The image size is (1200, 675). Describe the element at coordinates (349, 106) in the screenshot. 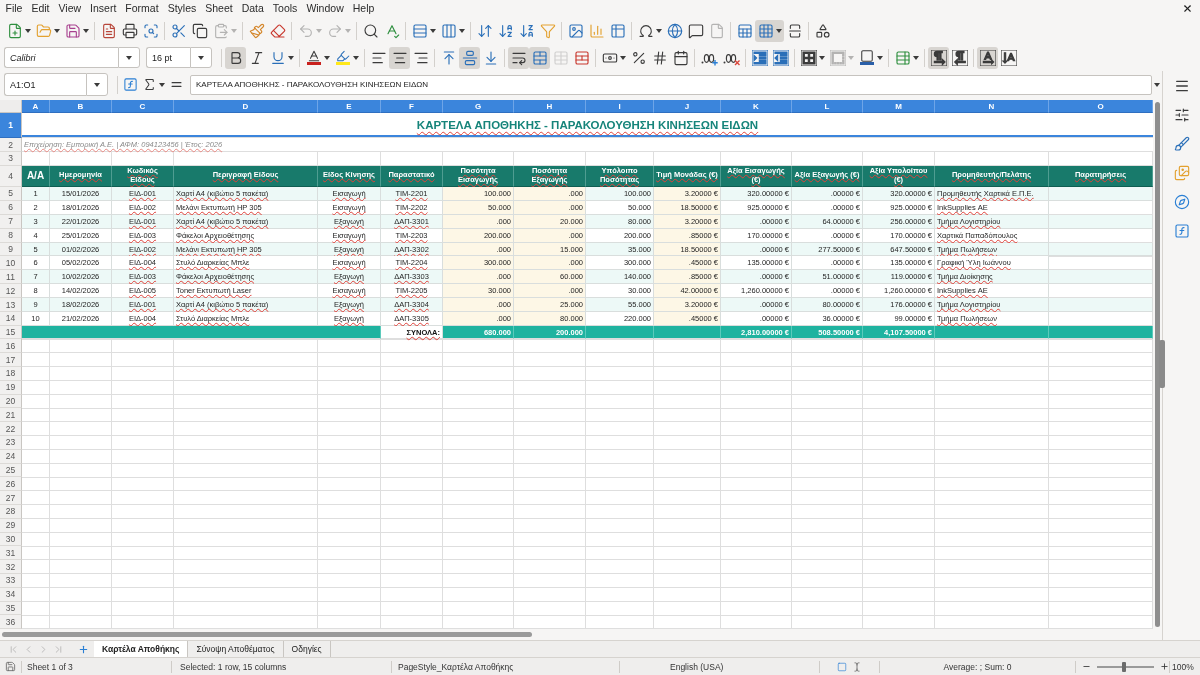

I see `column-header: E` at that location.